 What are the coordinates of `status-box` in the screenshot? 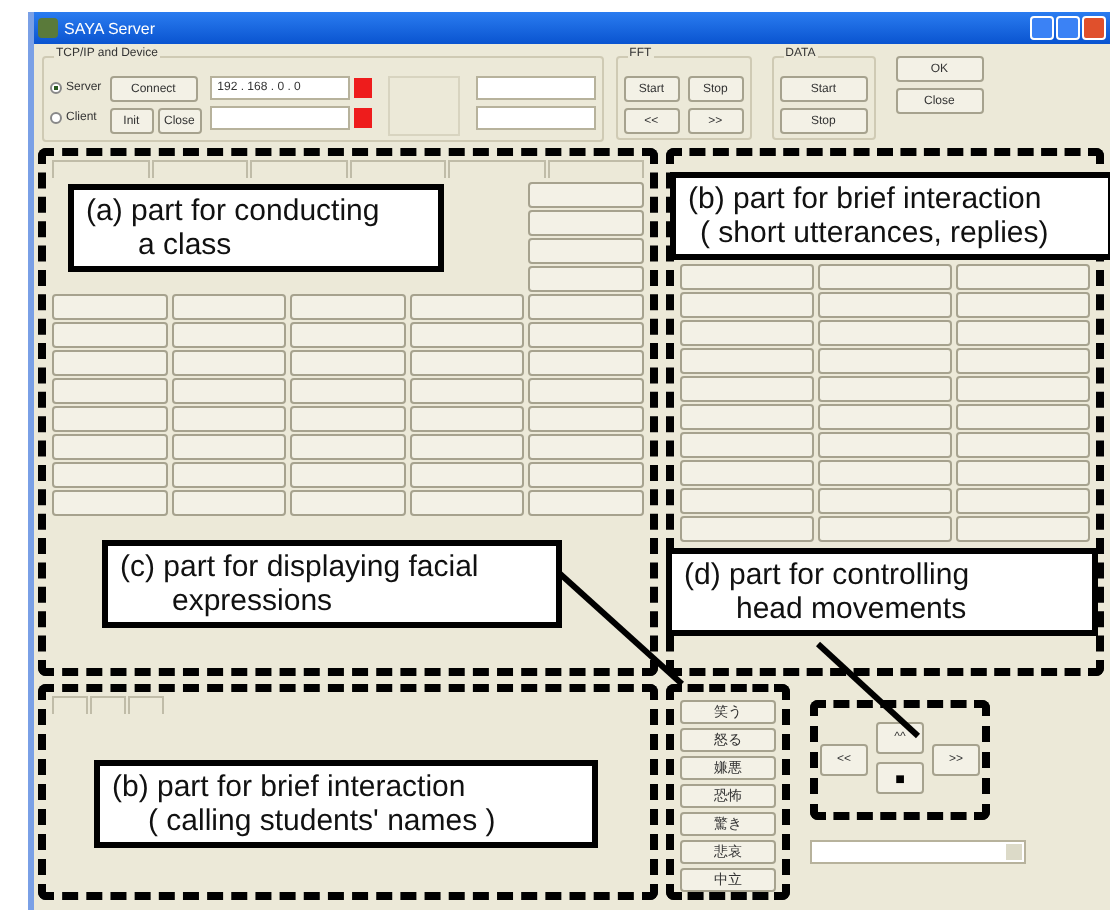 It's located at (423, 106).